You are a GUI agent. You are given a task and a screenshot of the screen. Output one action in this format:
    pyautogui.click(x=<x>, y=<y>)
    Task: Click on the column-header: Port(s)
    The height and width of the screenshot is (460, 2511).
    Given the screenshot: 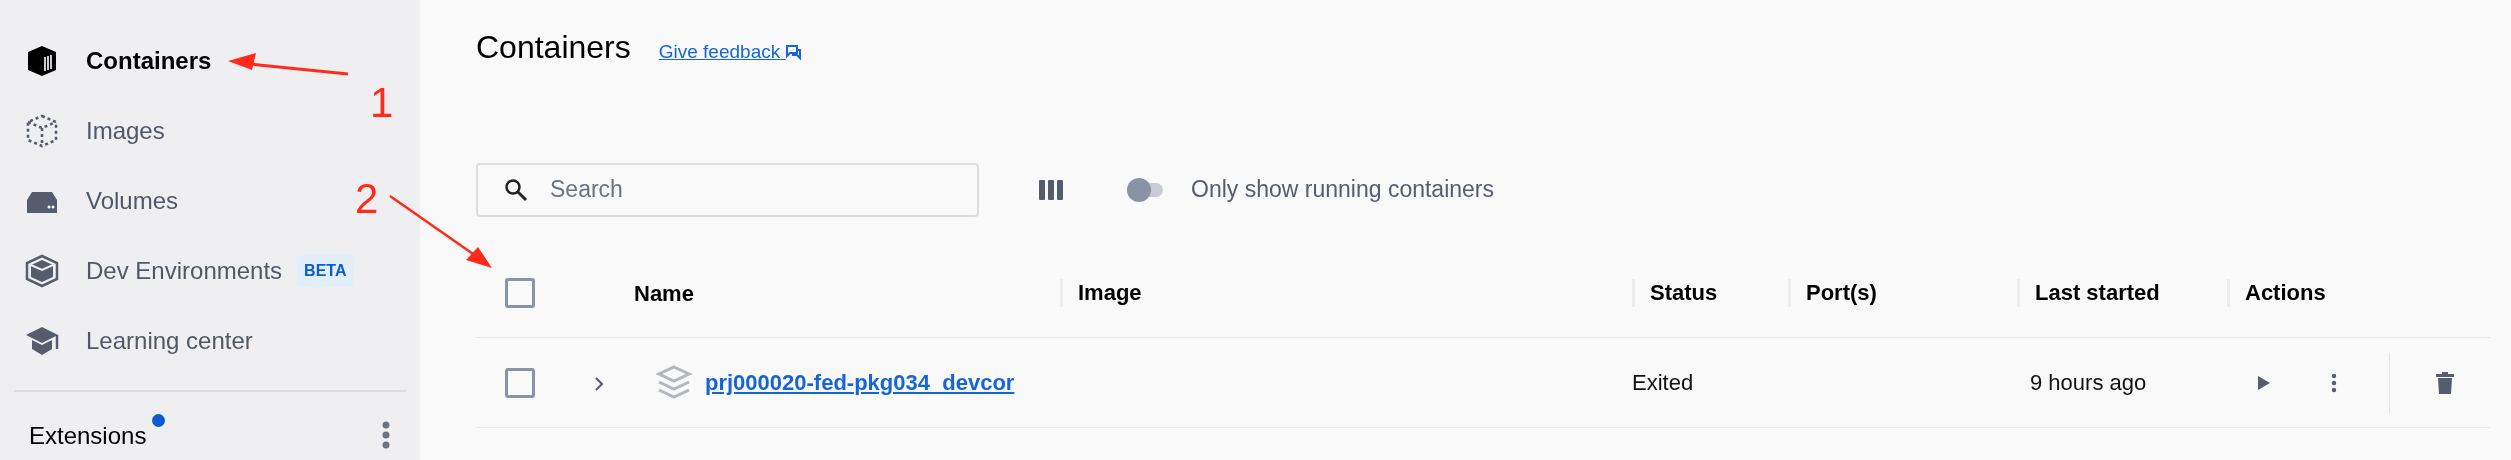 What is the action you would take?
    pyautogui.click(x=1902, y=293)
    